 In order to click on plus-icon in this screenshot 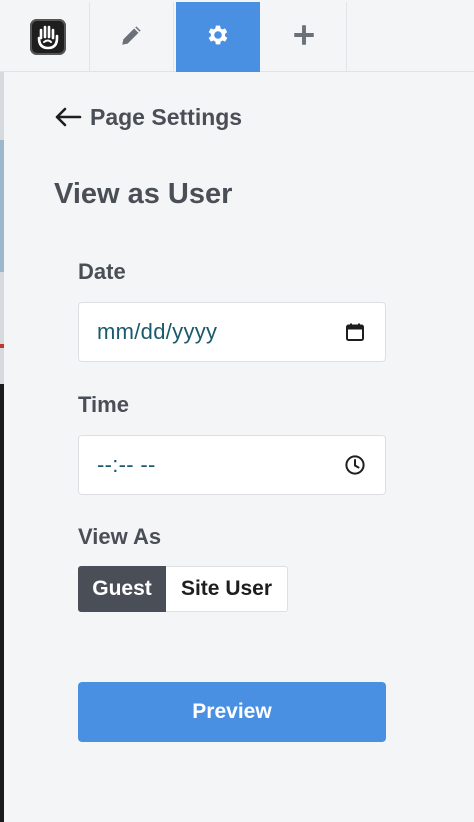, I will do `click(304, 37)`.